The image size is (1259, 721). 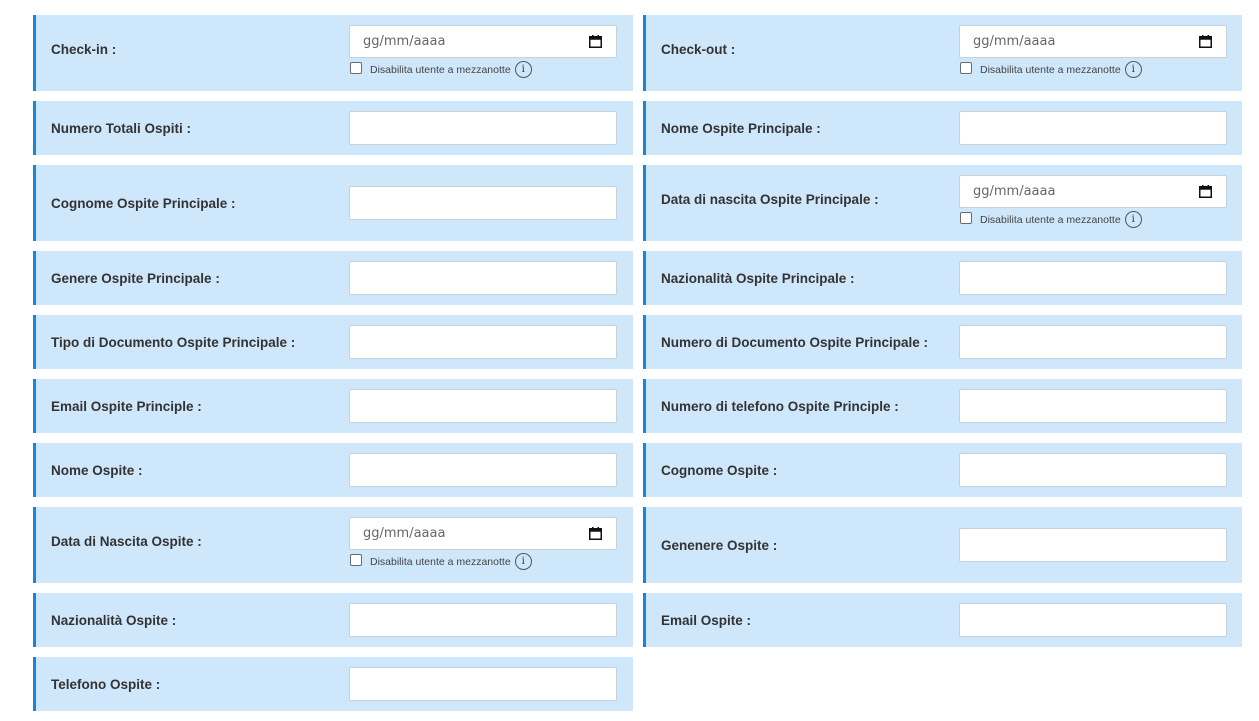 I want to click on main-guest-gender-input, so click(x=483, y=278).